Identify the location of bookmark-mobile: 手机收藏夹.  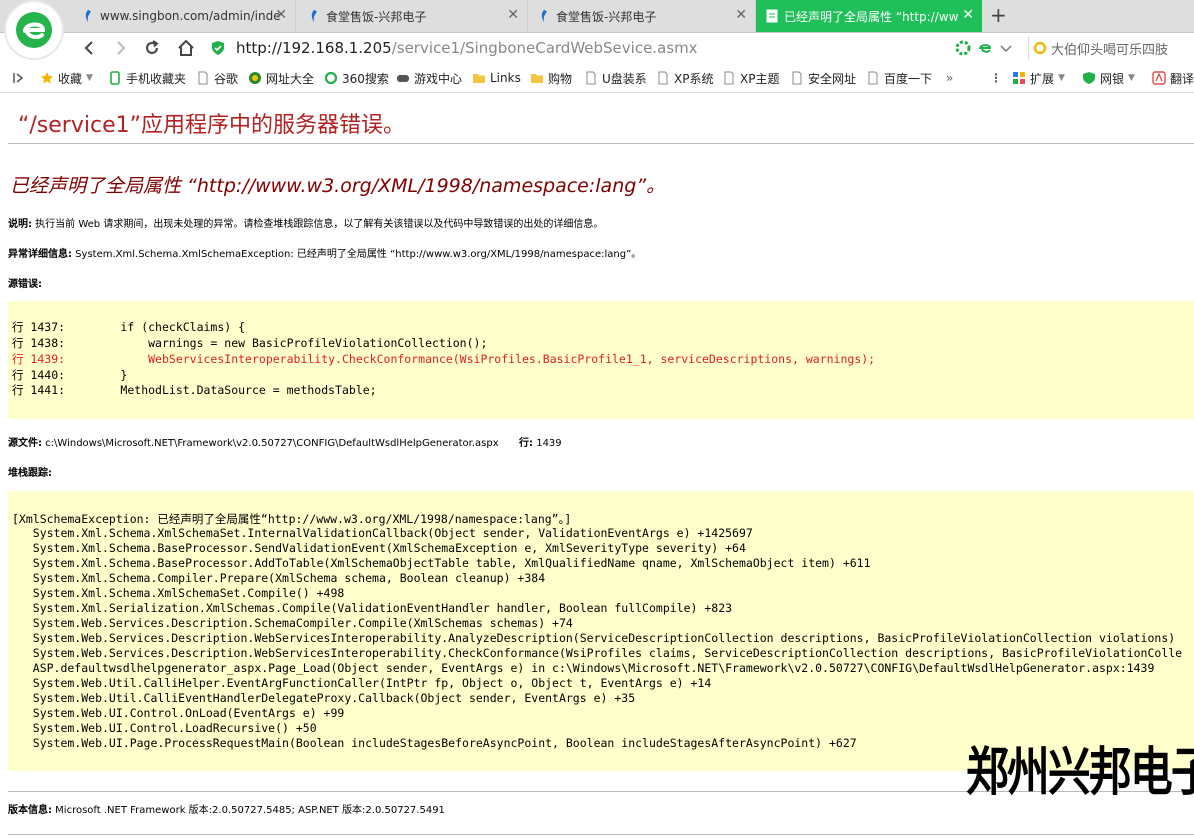
(147, 78).